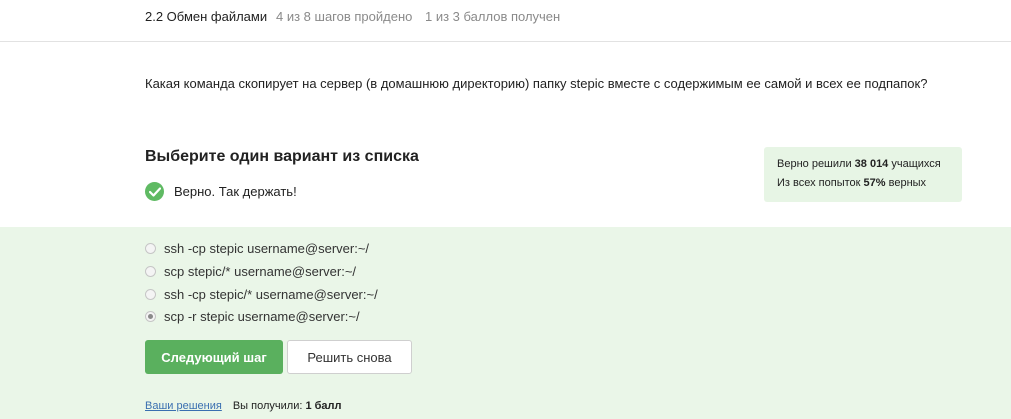 This screenshot has height=419, width=1011. I want to click on option-4: scp -r stepic username@server:~/, so click(252, 316).